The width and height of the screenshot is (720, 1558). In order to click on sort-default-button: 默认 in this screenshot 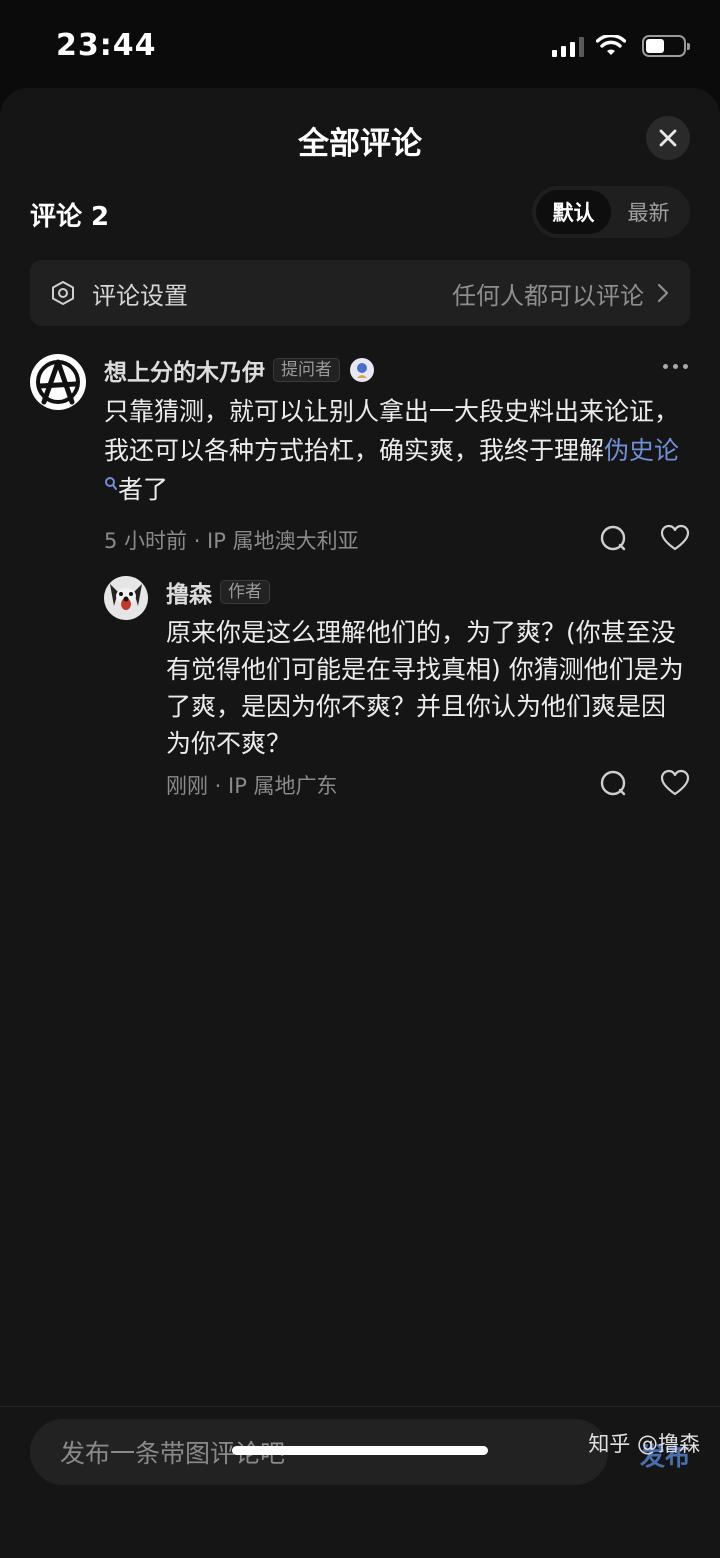, I will do `click(573, 212)`.